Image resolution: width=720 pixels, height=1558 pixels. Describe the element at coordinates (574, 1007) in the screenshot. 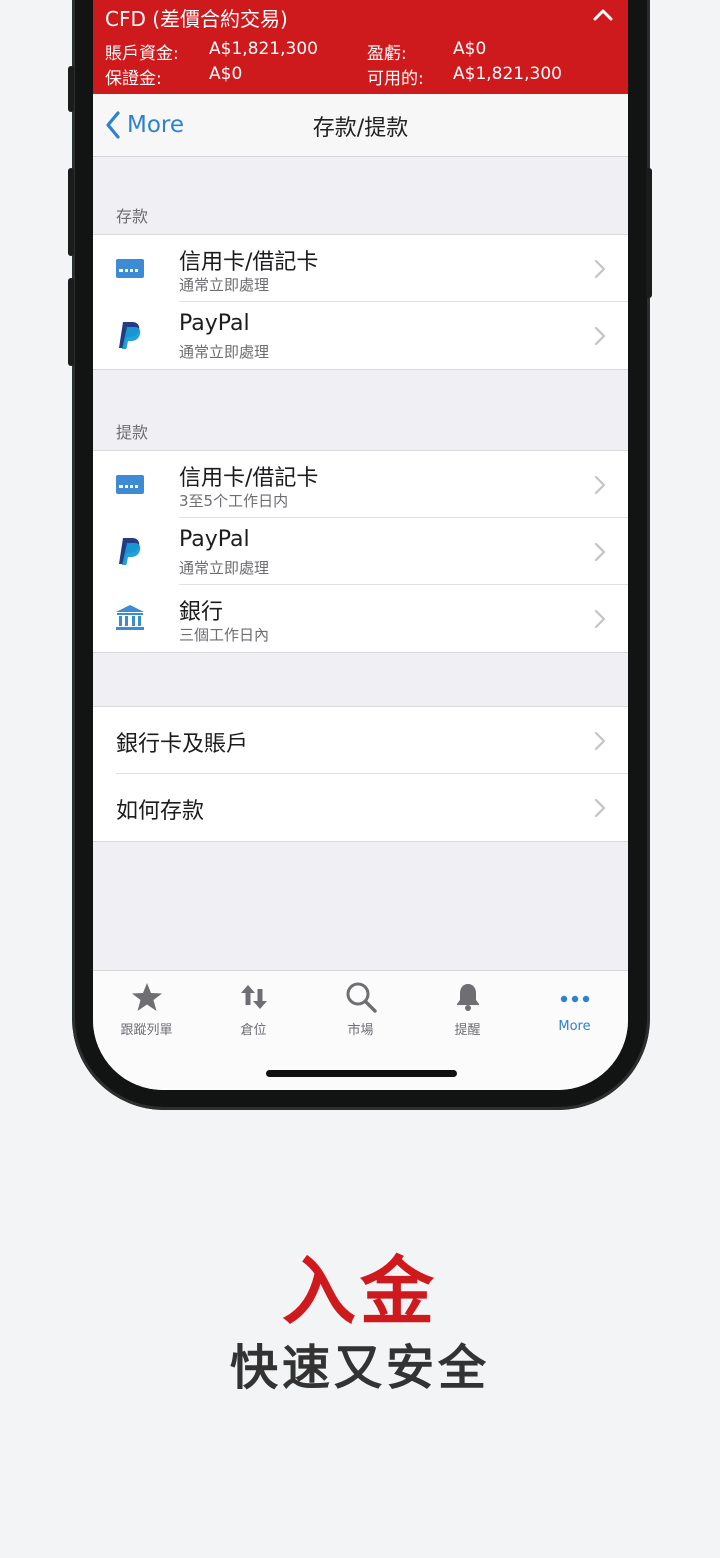

I see `tab-more: More` at that location.